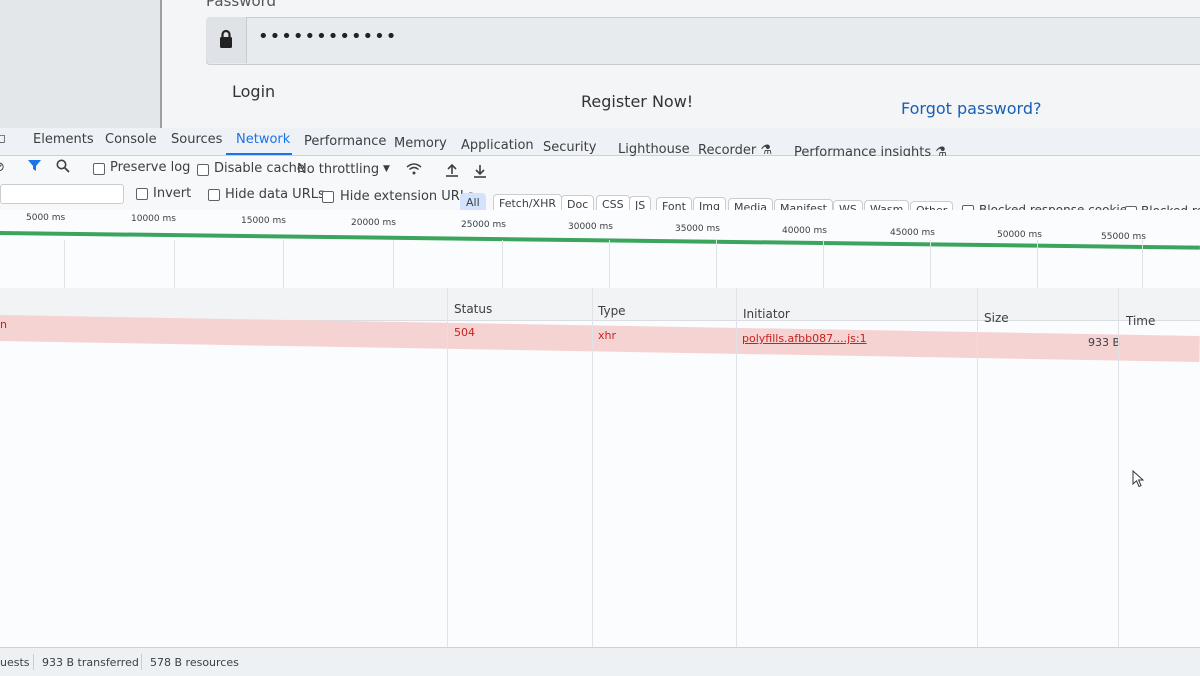  What do you see at coordinates (259, 168) in the screenshot?
I see `disable-cache-label: Disable cache` at bounding box center [259, 168].